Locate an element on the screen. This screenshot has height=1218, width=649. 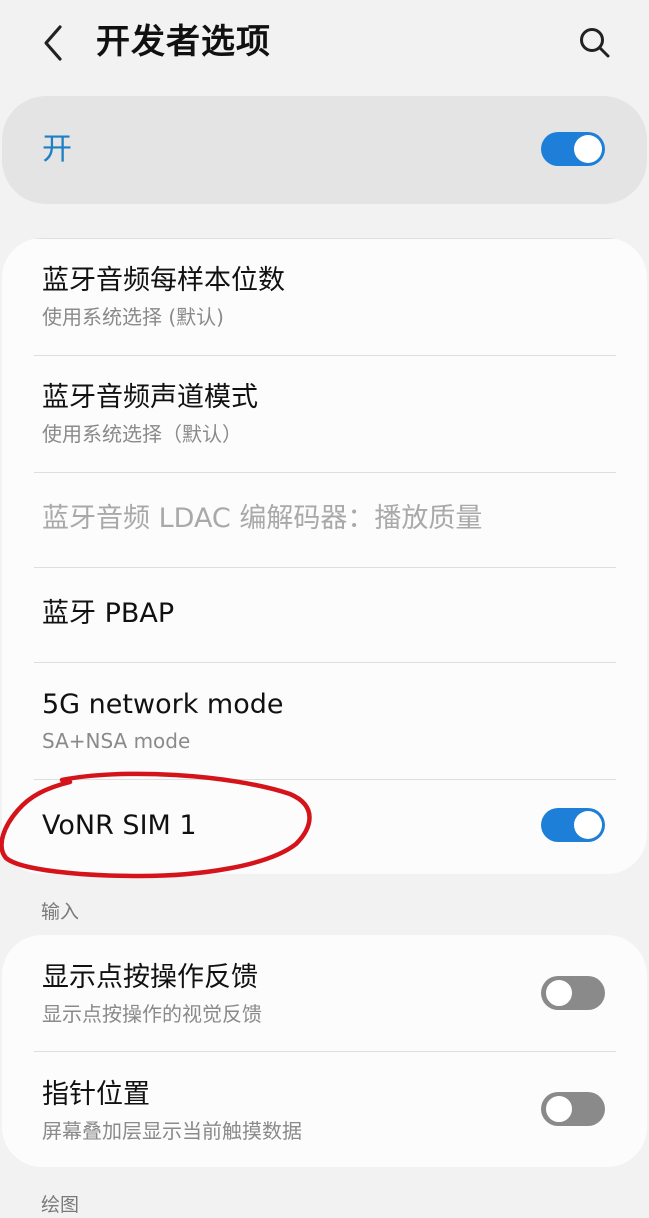
setting-title: VoNR SIM 1 is located at coordinates (119, 825).